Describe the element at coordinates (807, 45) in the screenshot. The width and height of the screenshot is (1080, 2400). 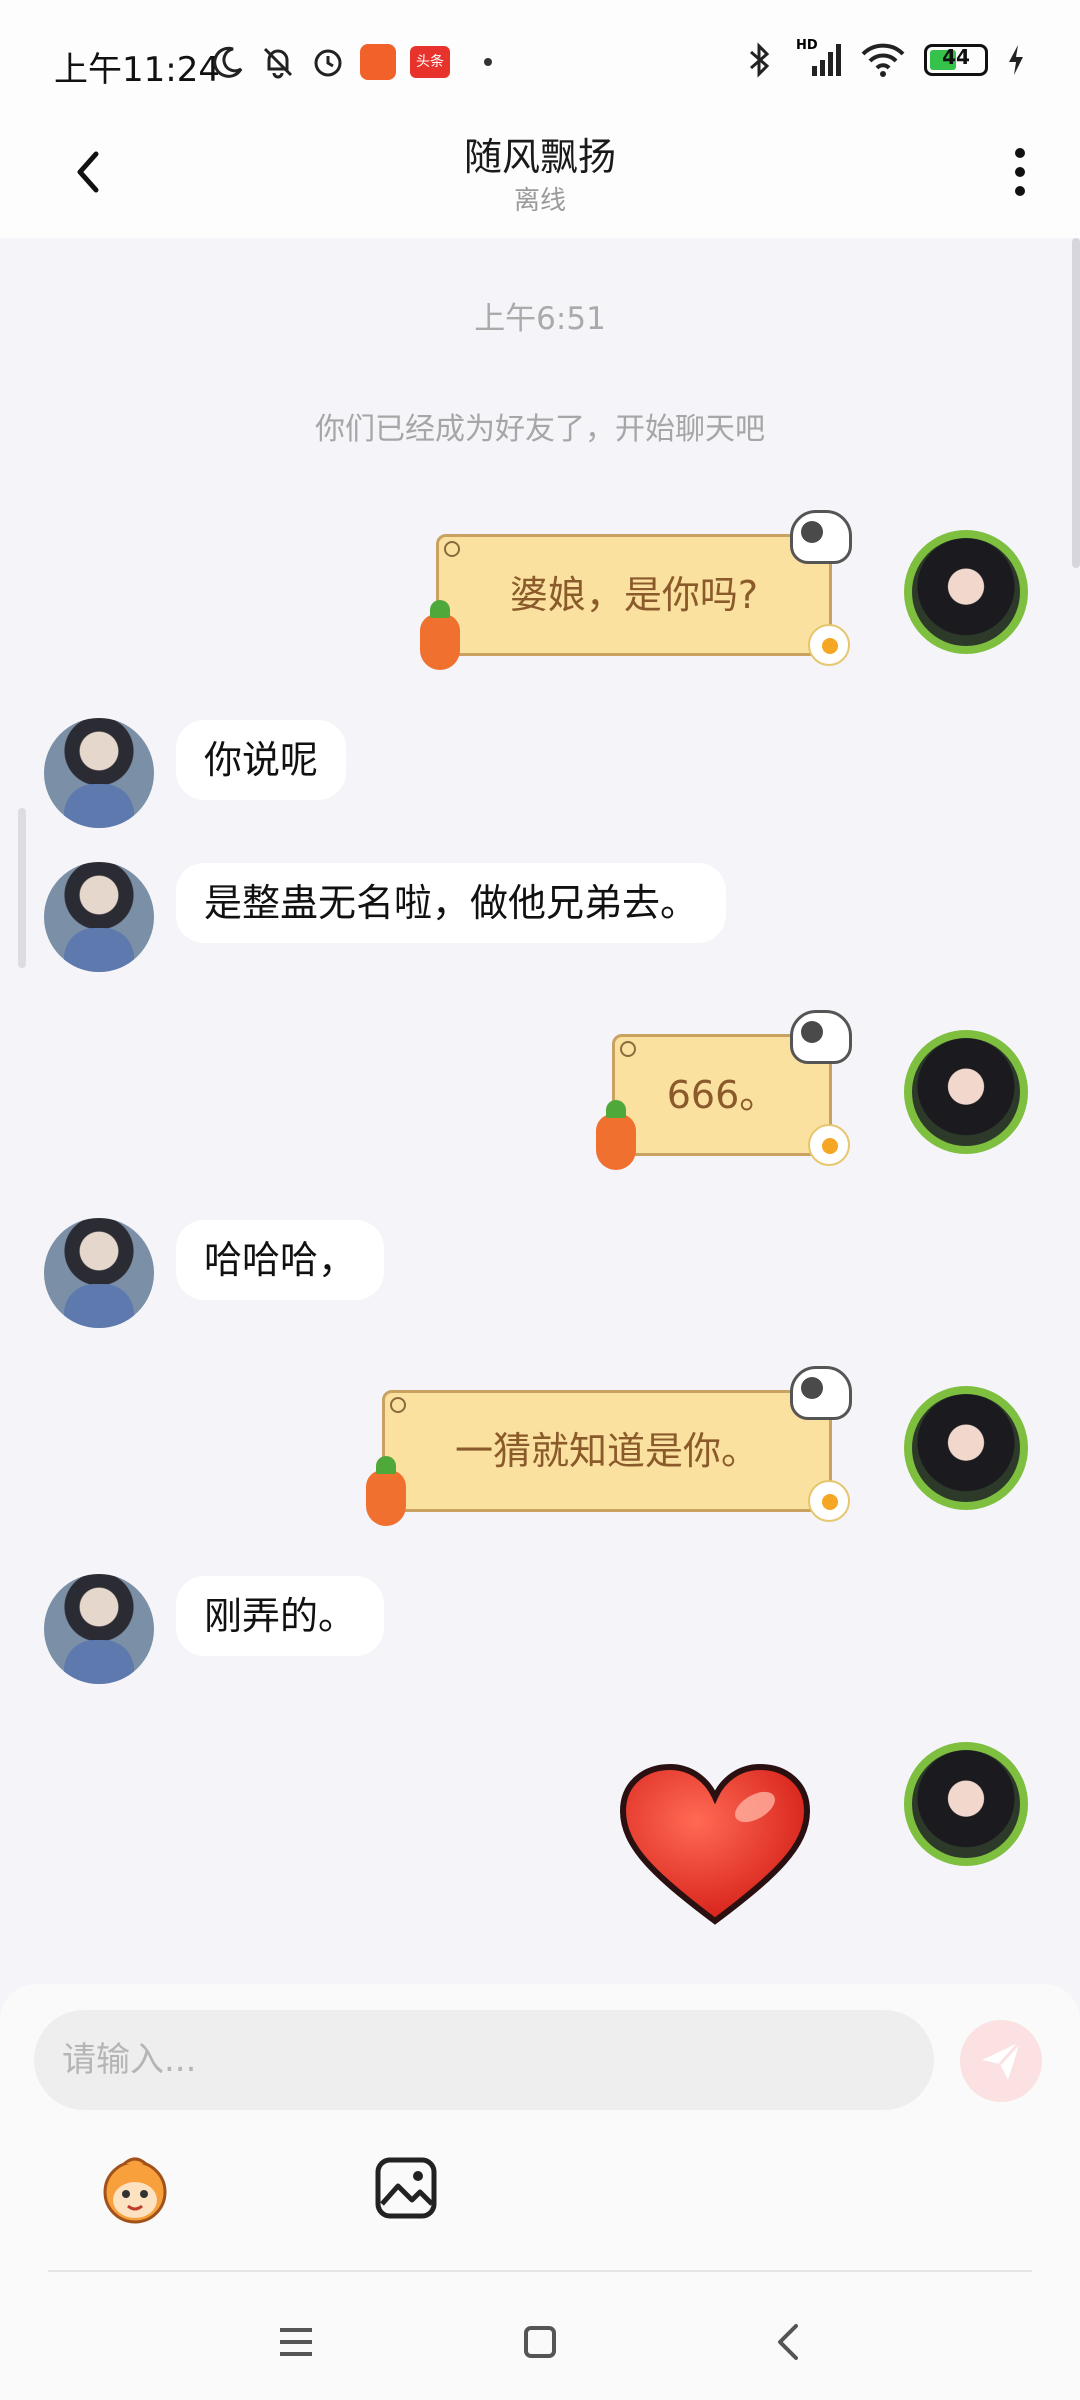
I see `signal-hd-label: HD` at that location.